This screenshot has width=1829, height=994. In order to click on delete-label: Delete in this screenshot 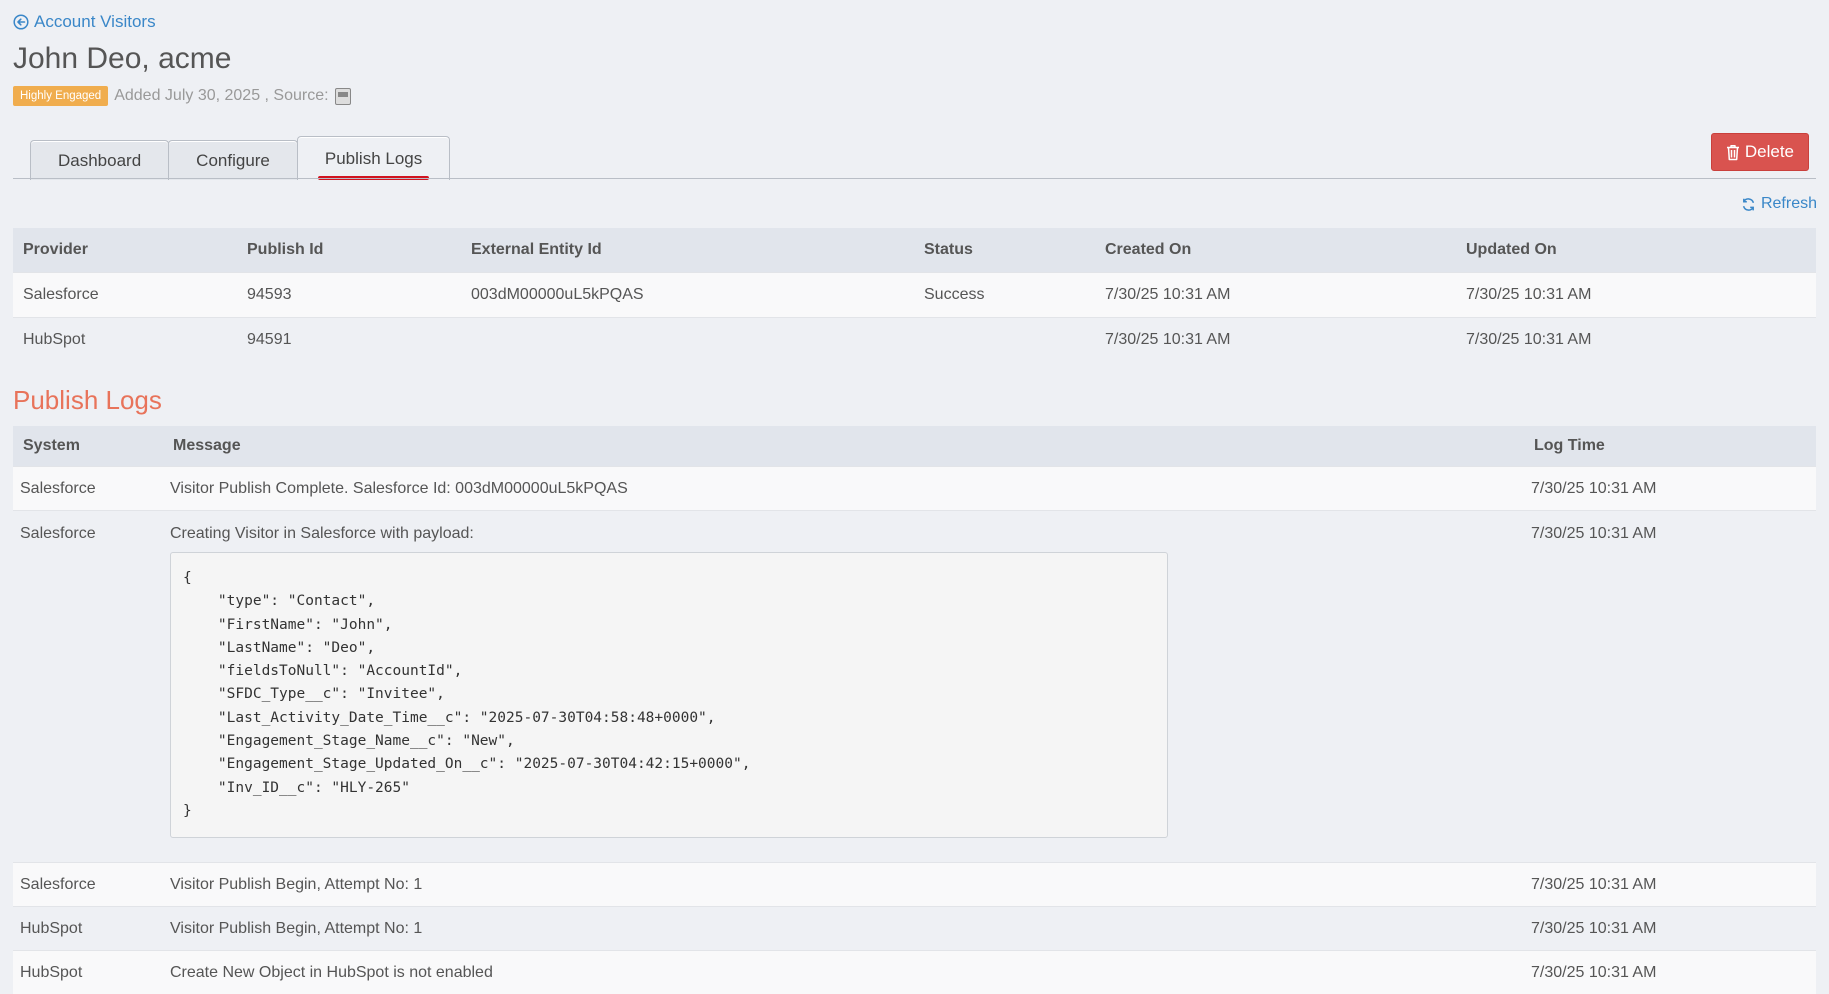, I will do `click(1769, 151)`.